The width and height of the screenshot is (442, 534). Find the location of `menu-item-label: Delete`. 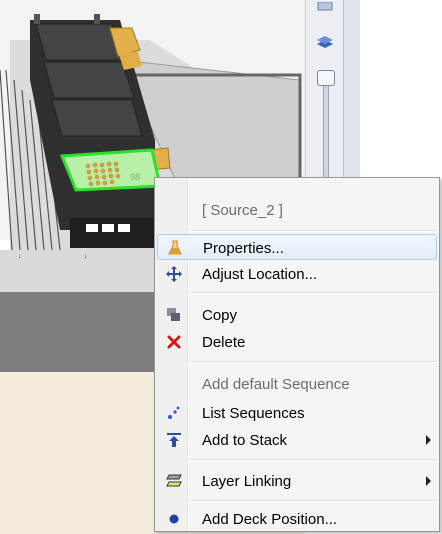

menu-item-label: Delete is located at coordinates (224, 342).